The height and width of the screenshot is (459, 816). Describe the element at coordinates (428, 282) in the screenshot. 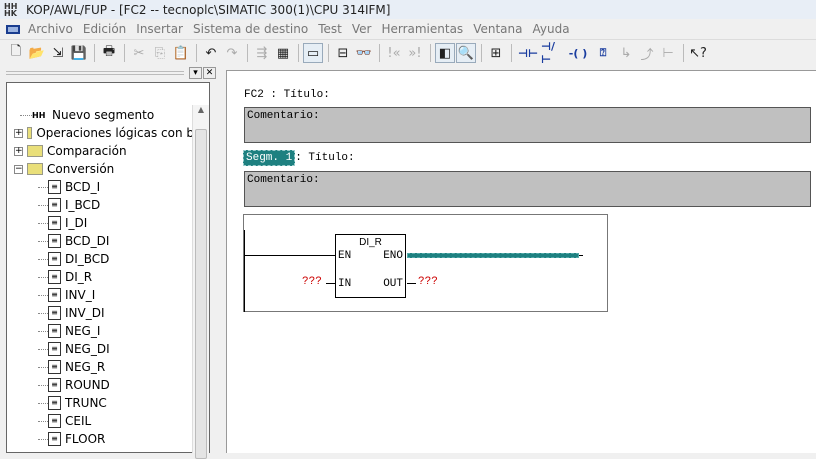

I see `out-operand: ???` at that location.